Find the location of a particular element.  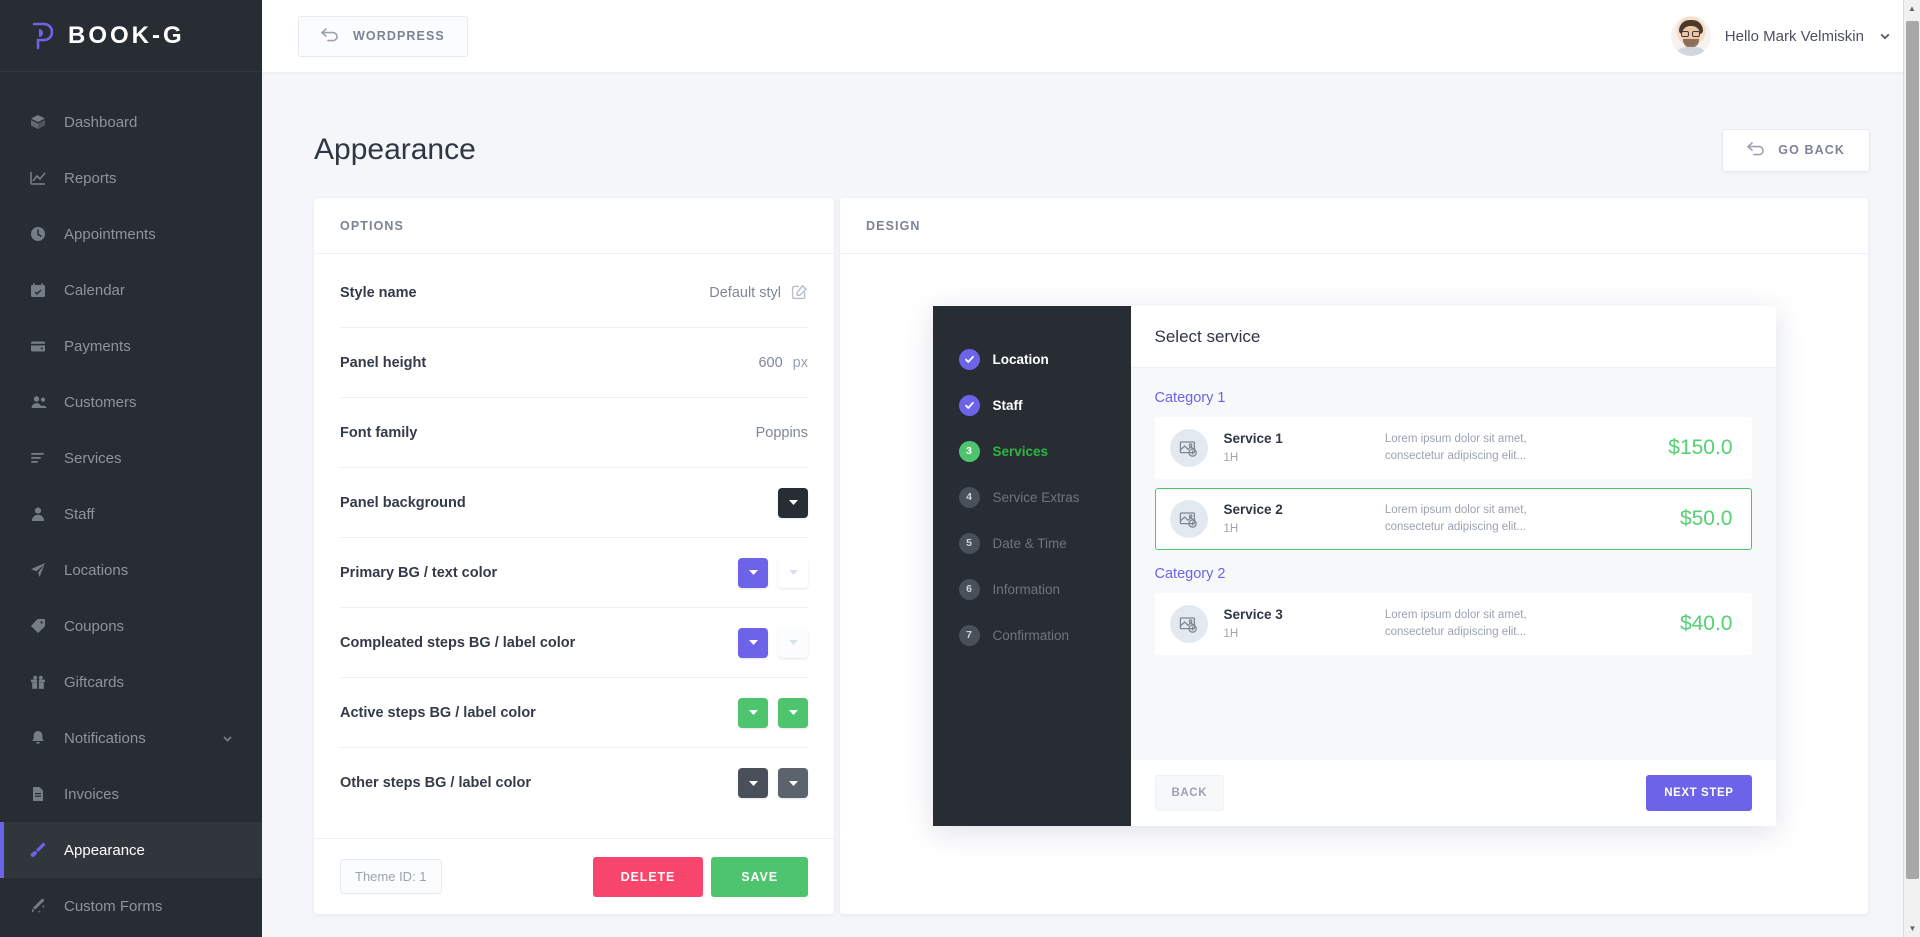

option-row-other-steps: Other steps BG / label color is located at coordinates (574, 783).